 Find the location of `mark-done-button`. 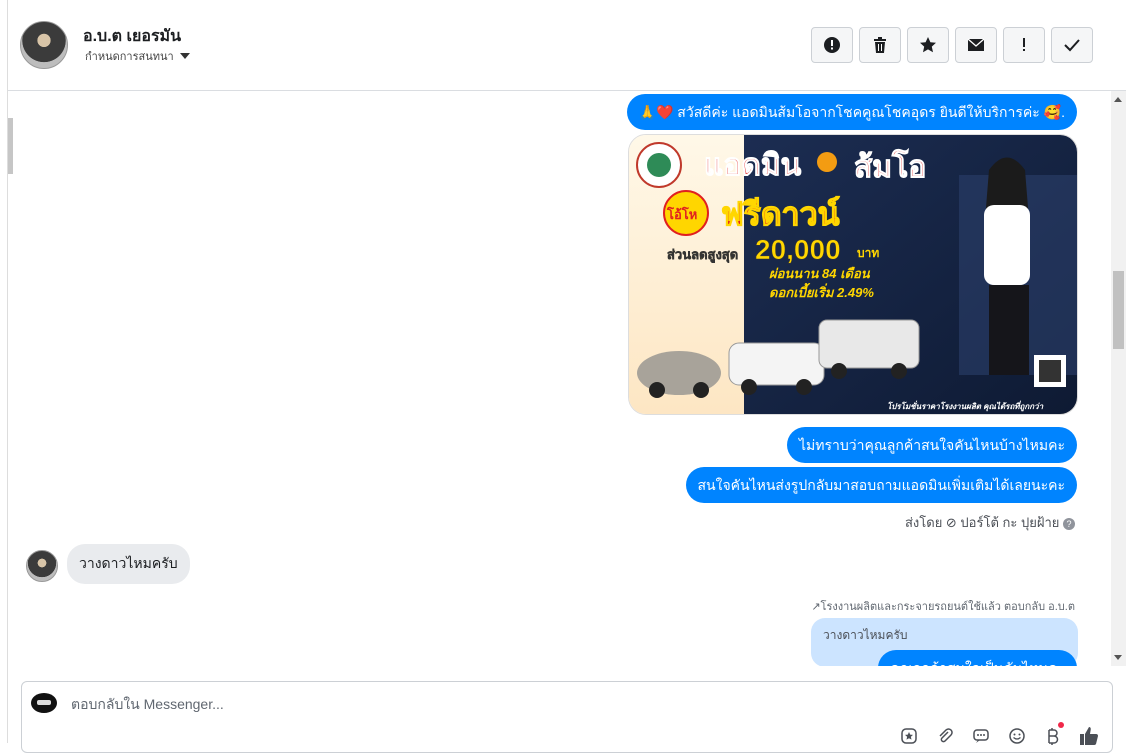

mark-done-button is located at coordinates (1072, 45).